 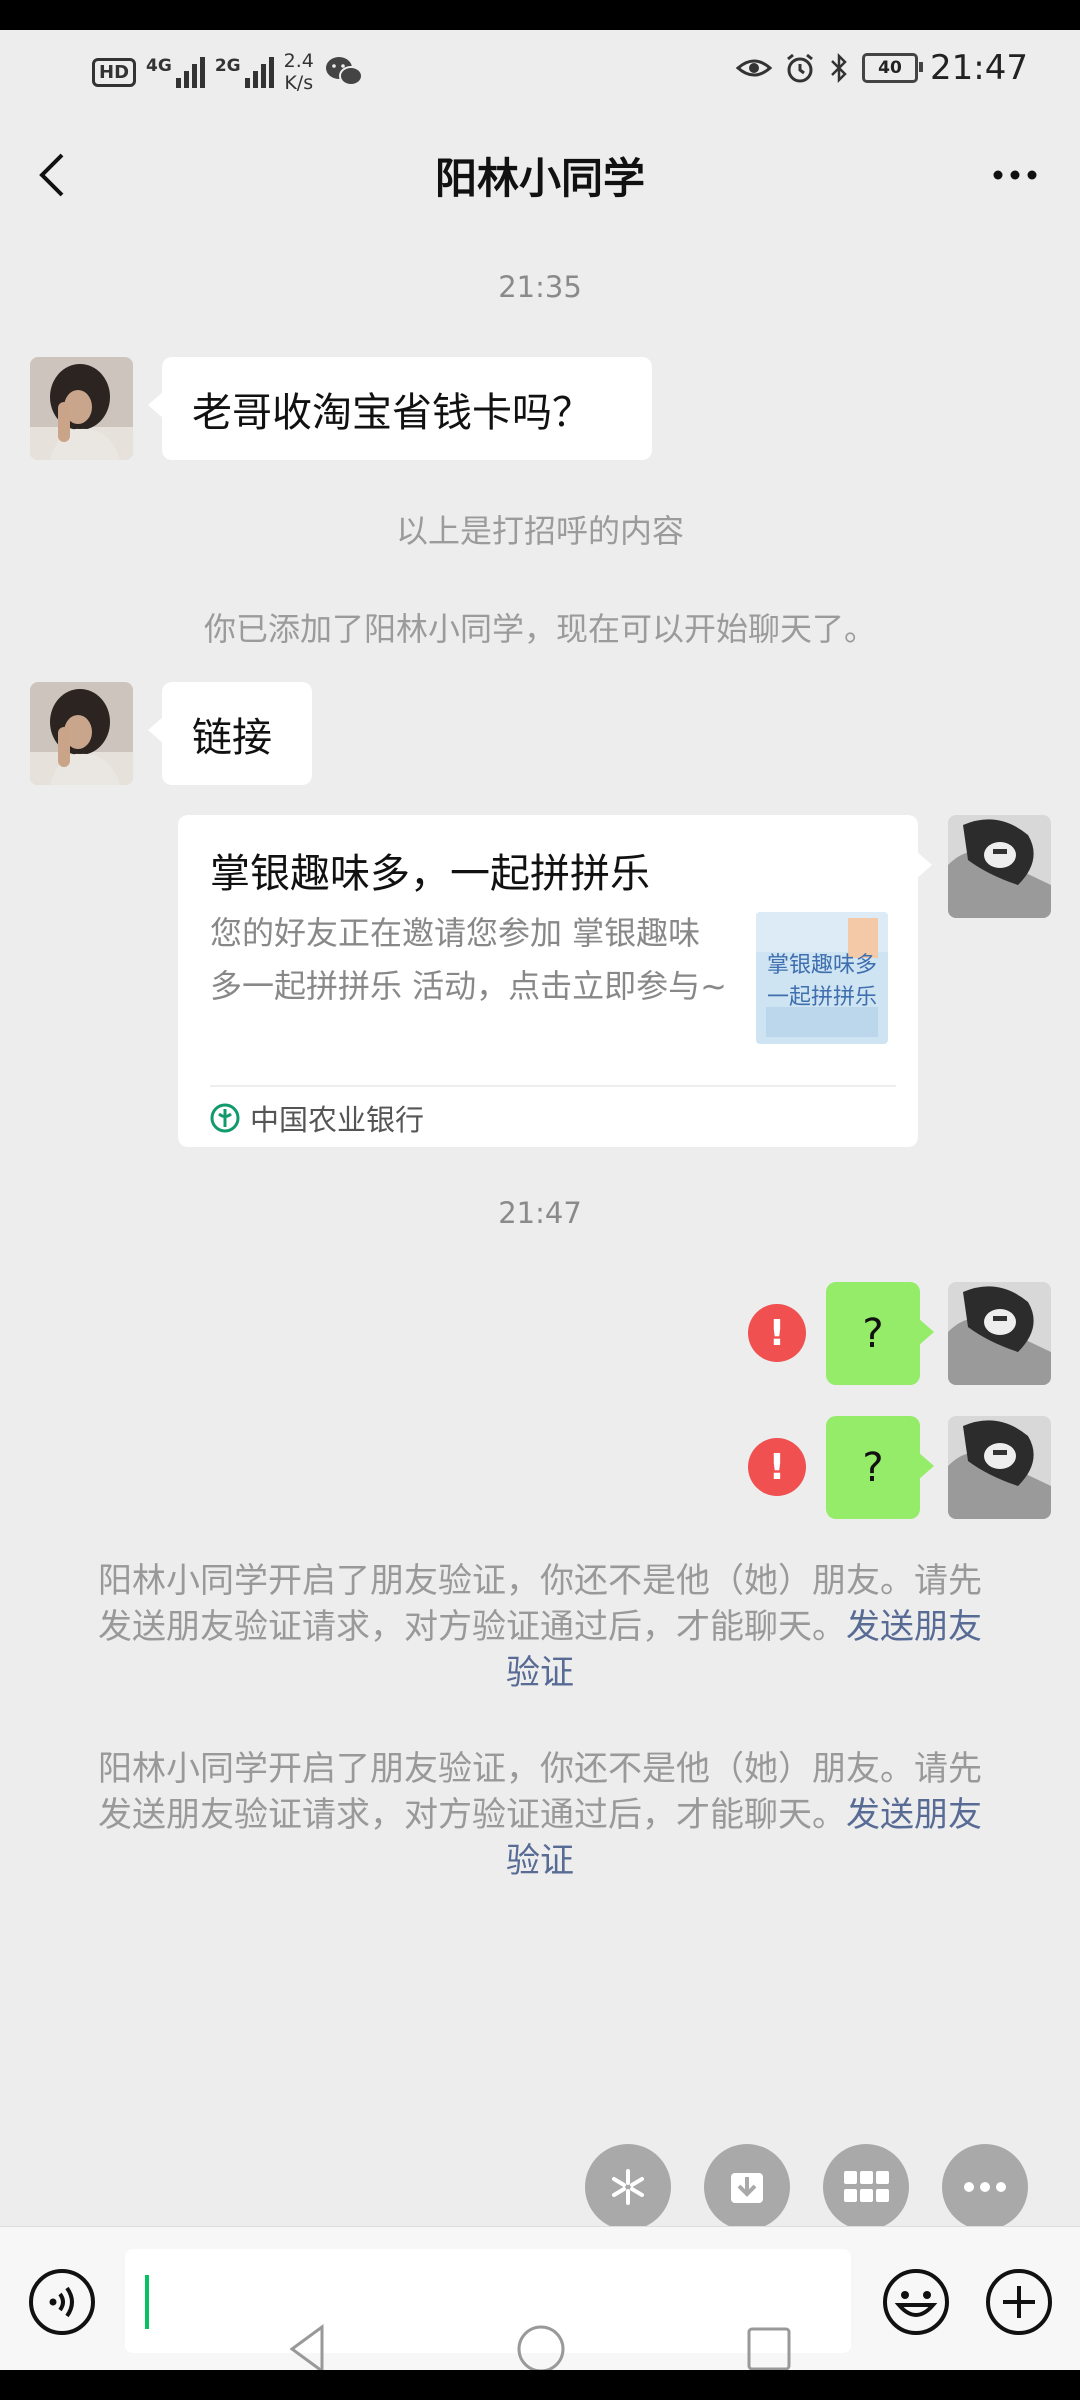 I want to click on battery-icon: 40, so click(x=893, y=68).